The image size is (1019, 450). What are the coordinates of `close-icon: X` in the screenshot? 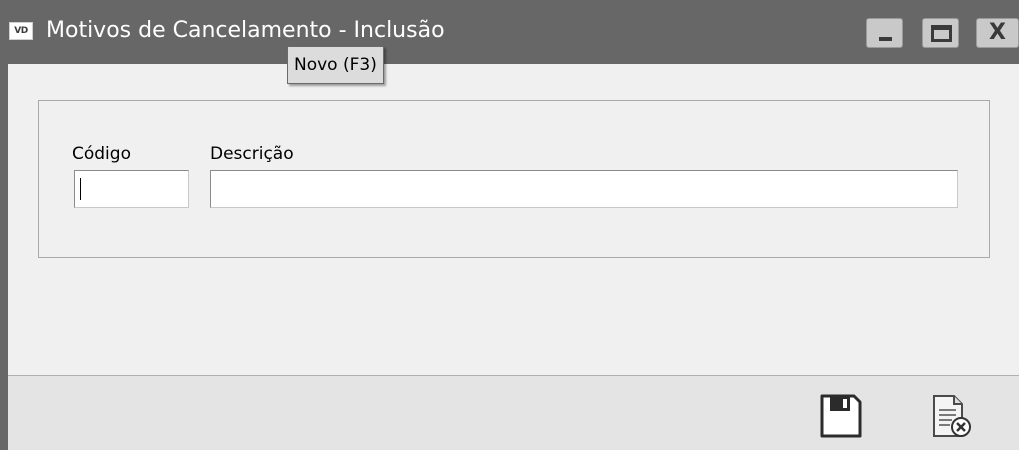 It's located at (997, 32).